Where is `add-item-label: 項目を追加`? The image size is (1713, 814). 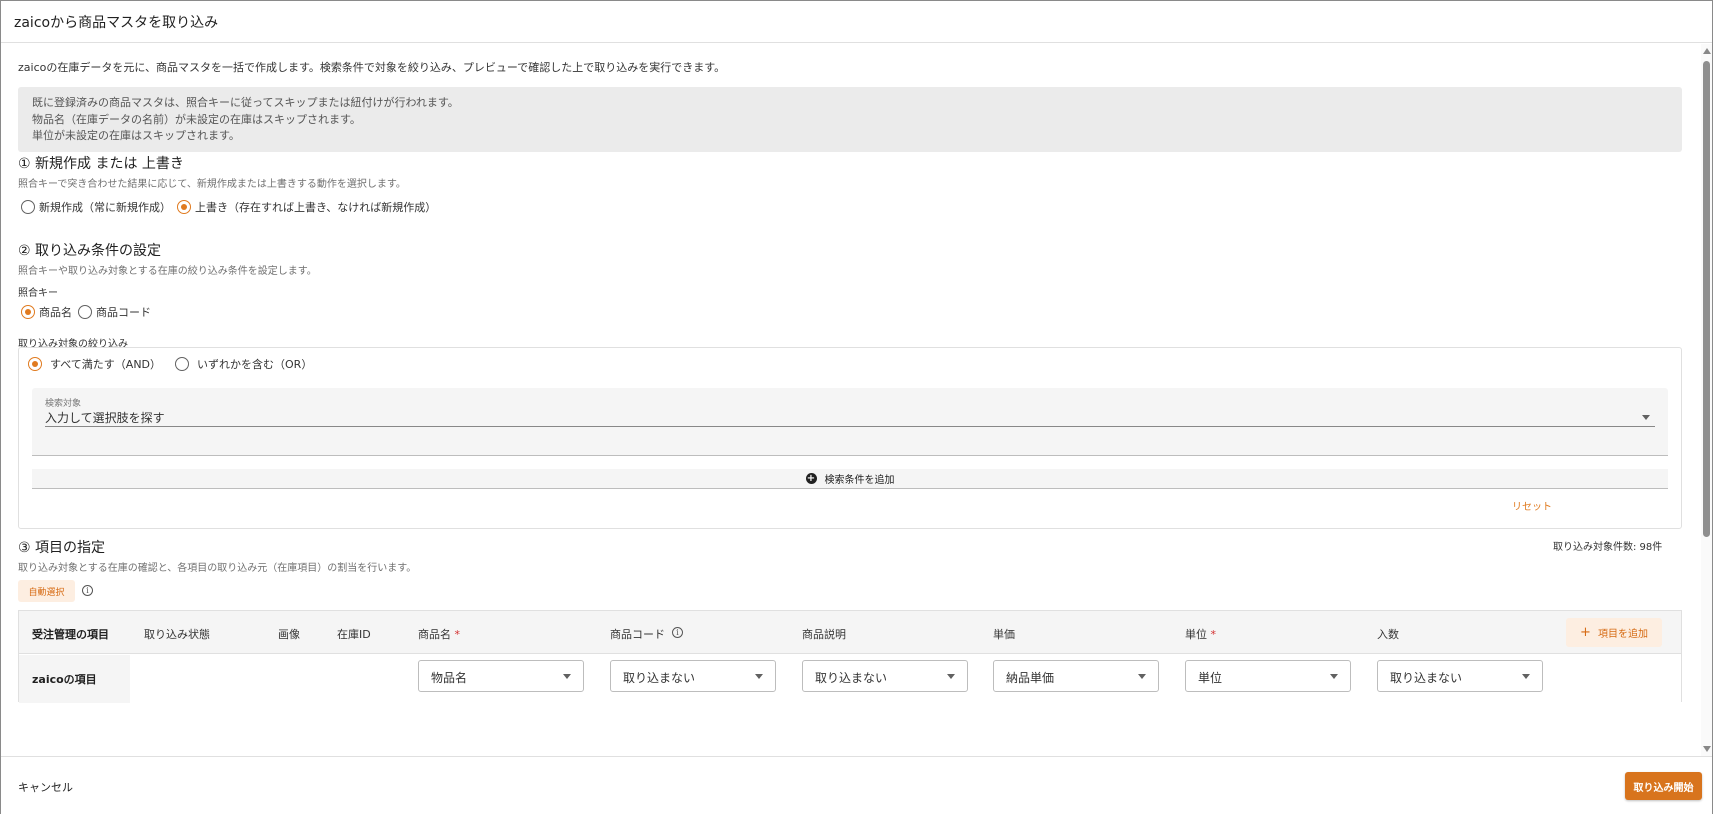 add-item-label: 項目を追加 is located at coordinates (1622, 634).